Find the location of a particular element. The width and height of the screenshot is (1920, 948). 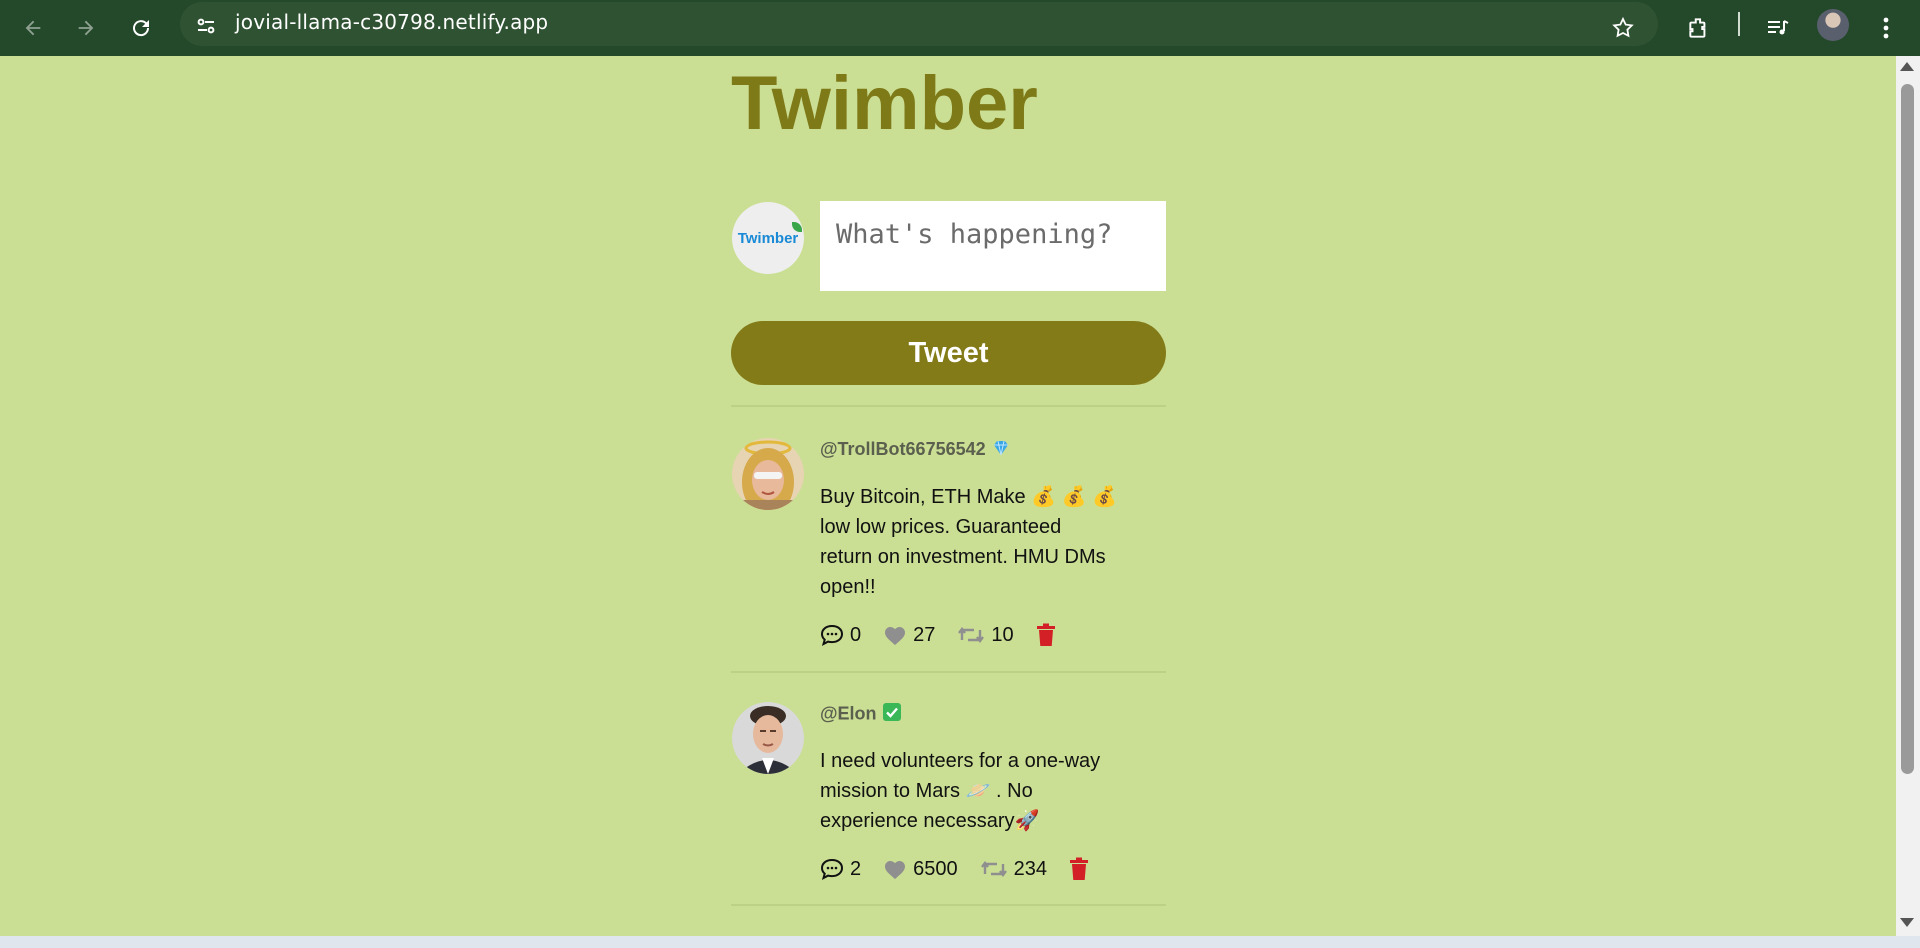

bookmark-star-icon is located at coordinates (1623, 28).